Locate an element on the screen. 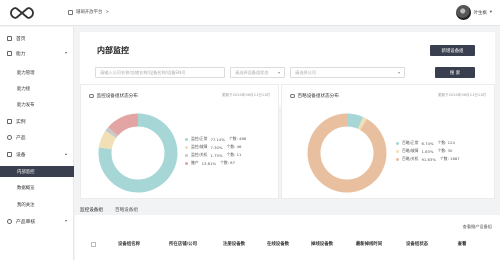 The width and height of the screenshot is (500, 260). sidebar-item-home: 首页 is located at coordinates (37, 38).